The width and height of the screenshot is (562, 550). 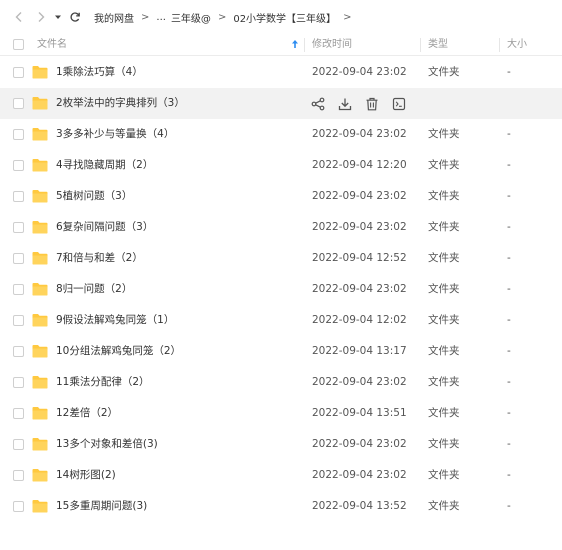 I want to click on forward-arrow-icon, so click(x=41, y=17).